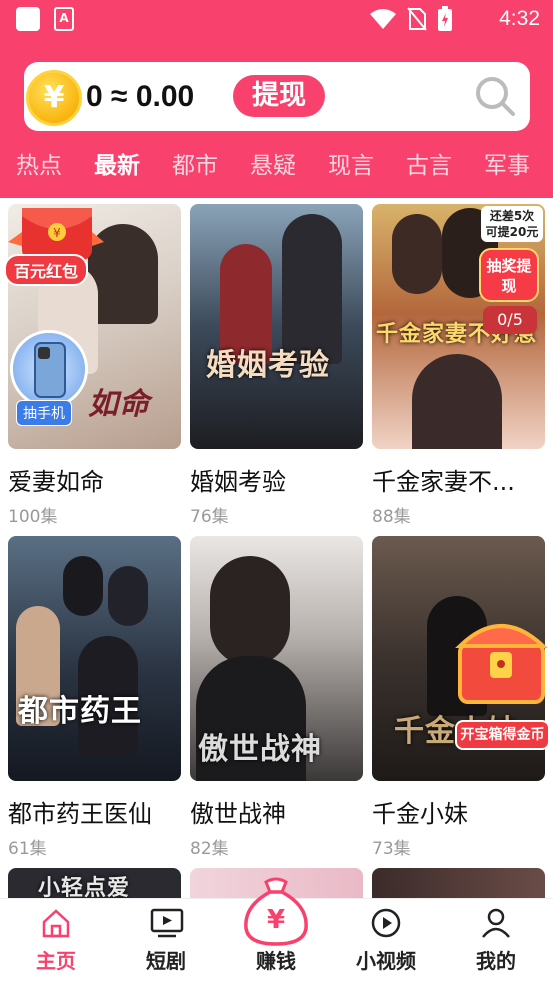 The height and width of the screenshot is (983, 553). What do you see at coordinates (238, 482) in the screenshot?
I see `drama-title: 婚姻考验` at bounding box center [238, 482].